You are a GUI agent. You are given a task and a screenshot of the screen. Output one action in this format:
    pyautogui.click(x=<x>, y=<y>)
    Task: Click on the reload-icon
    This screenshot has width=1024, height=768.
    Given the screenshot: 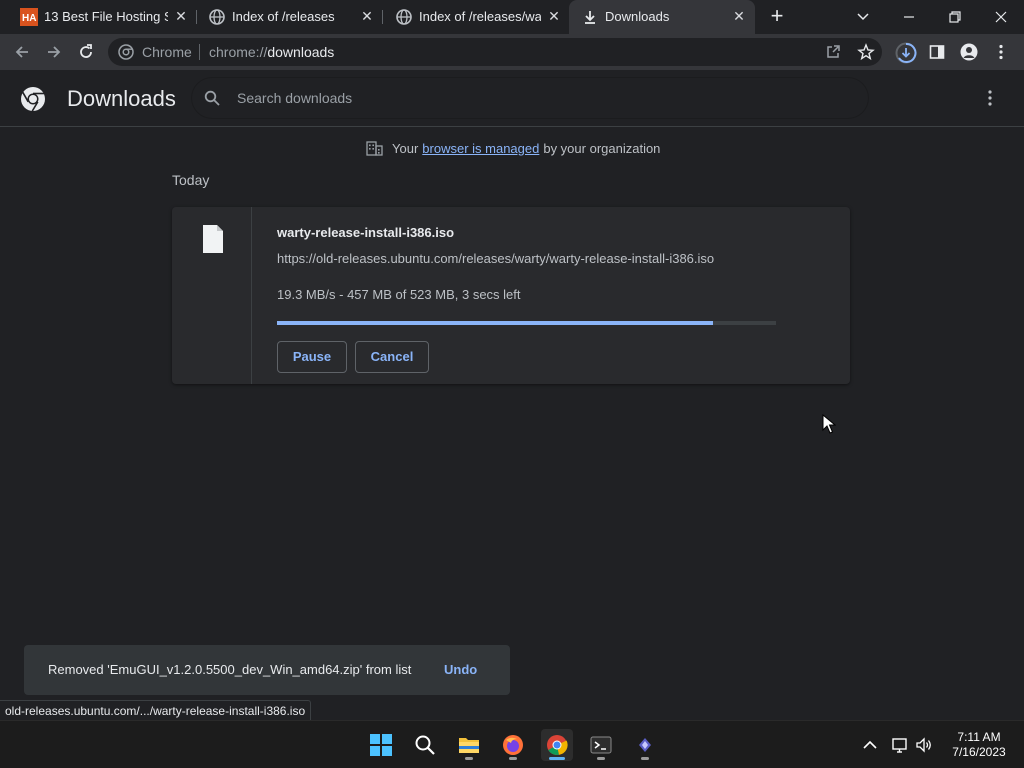 What is the action you would take?
    pyautogui.click(x=86, y=52)
    